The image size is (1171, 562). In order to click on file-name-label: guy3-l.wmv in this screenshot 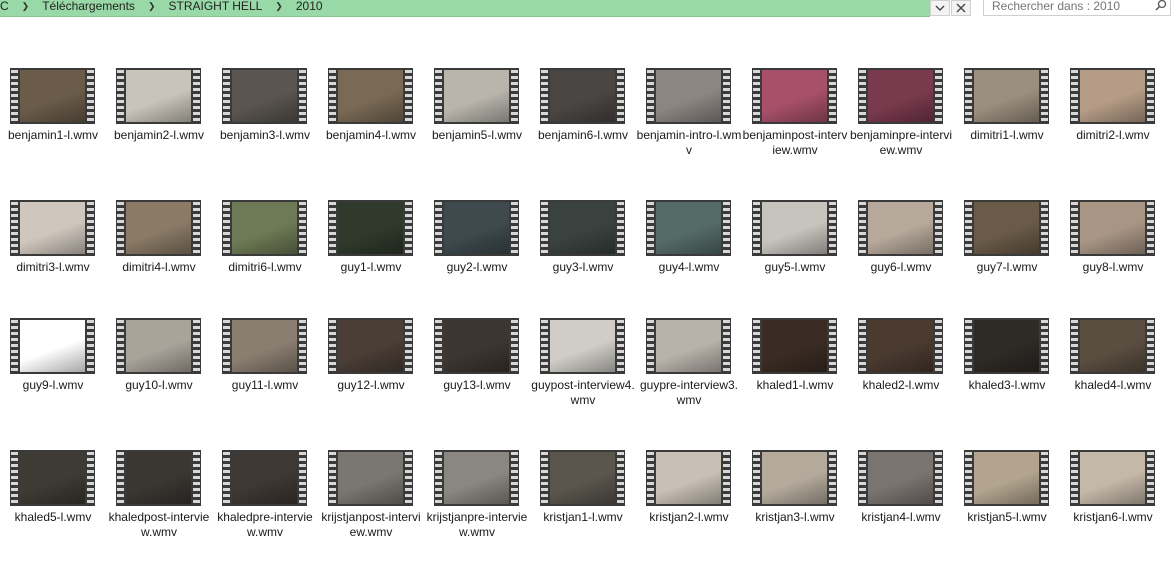, I will do `click(583, 267)`.